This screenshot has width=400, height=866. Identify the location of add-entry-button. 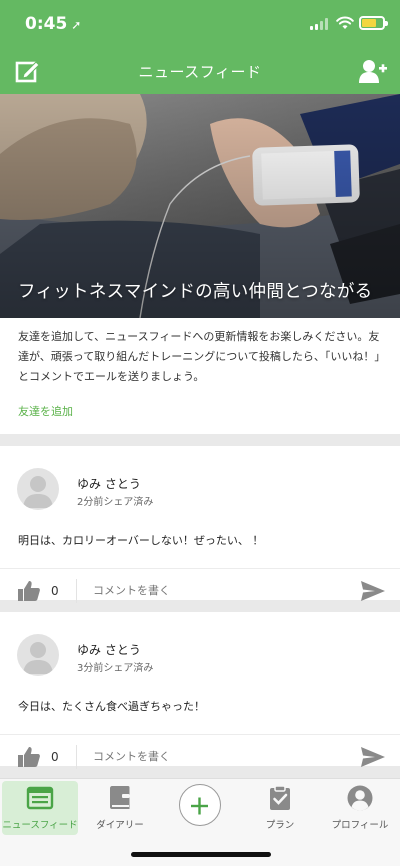
(200, 805).